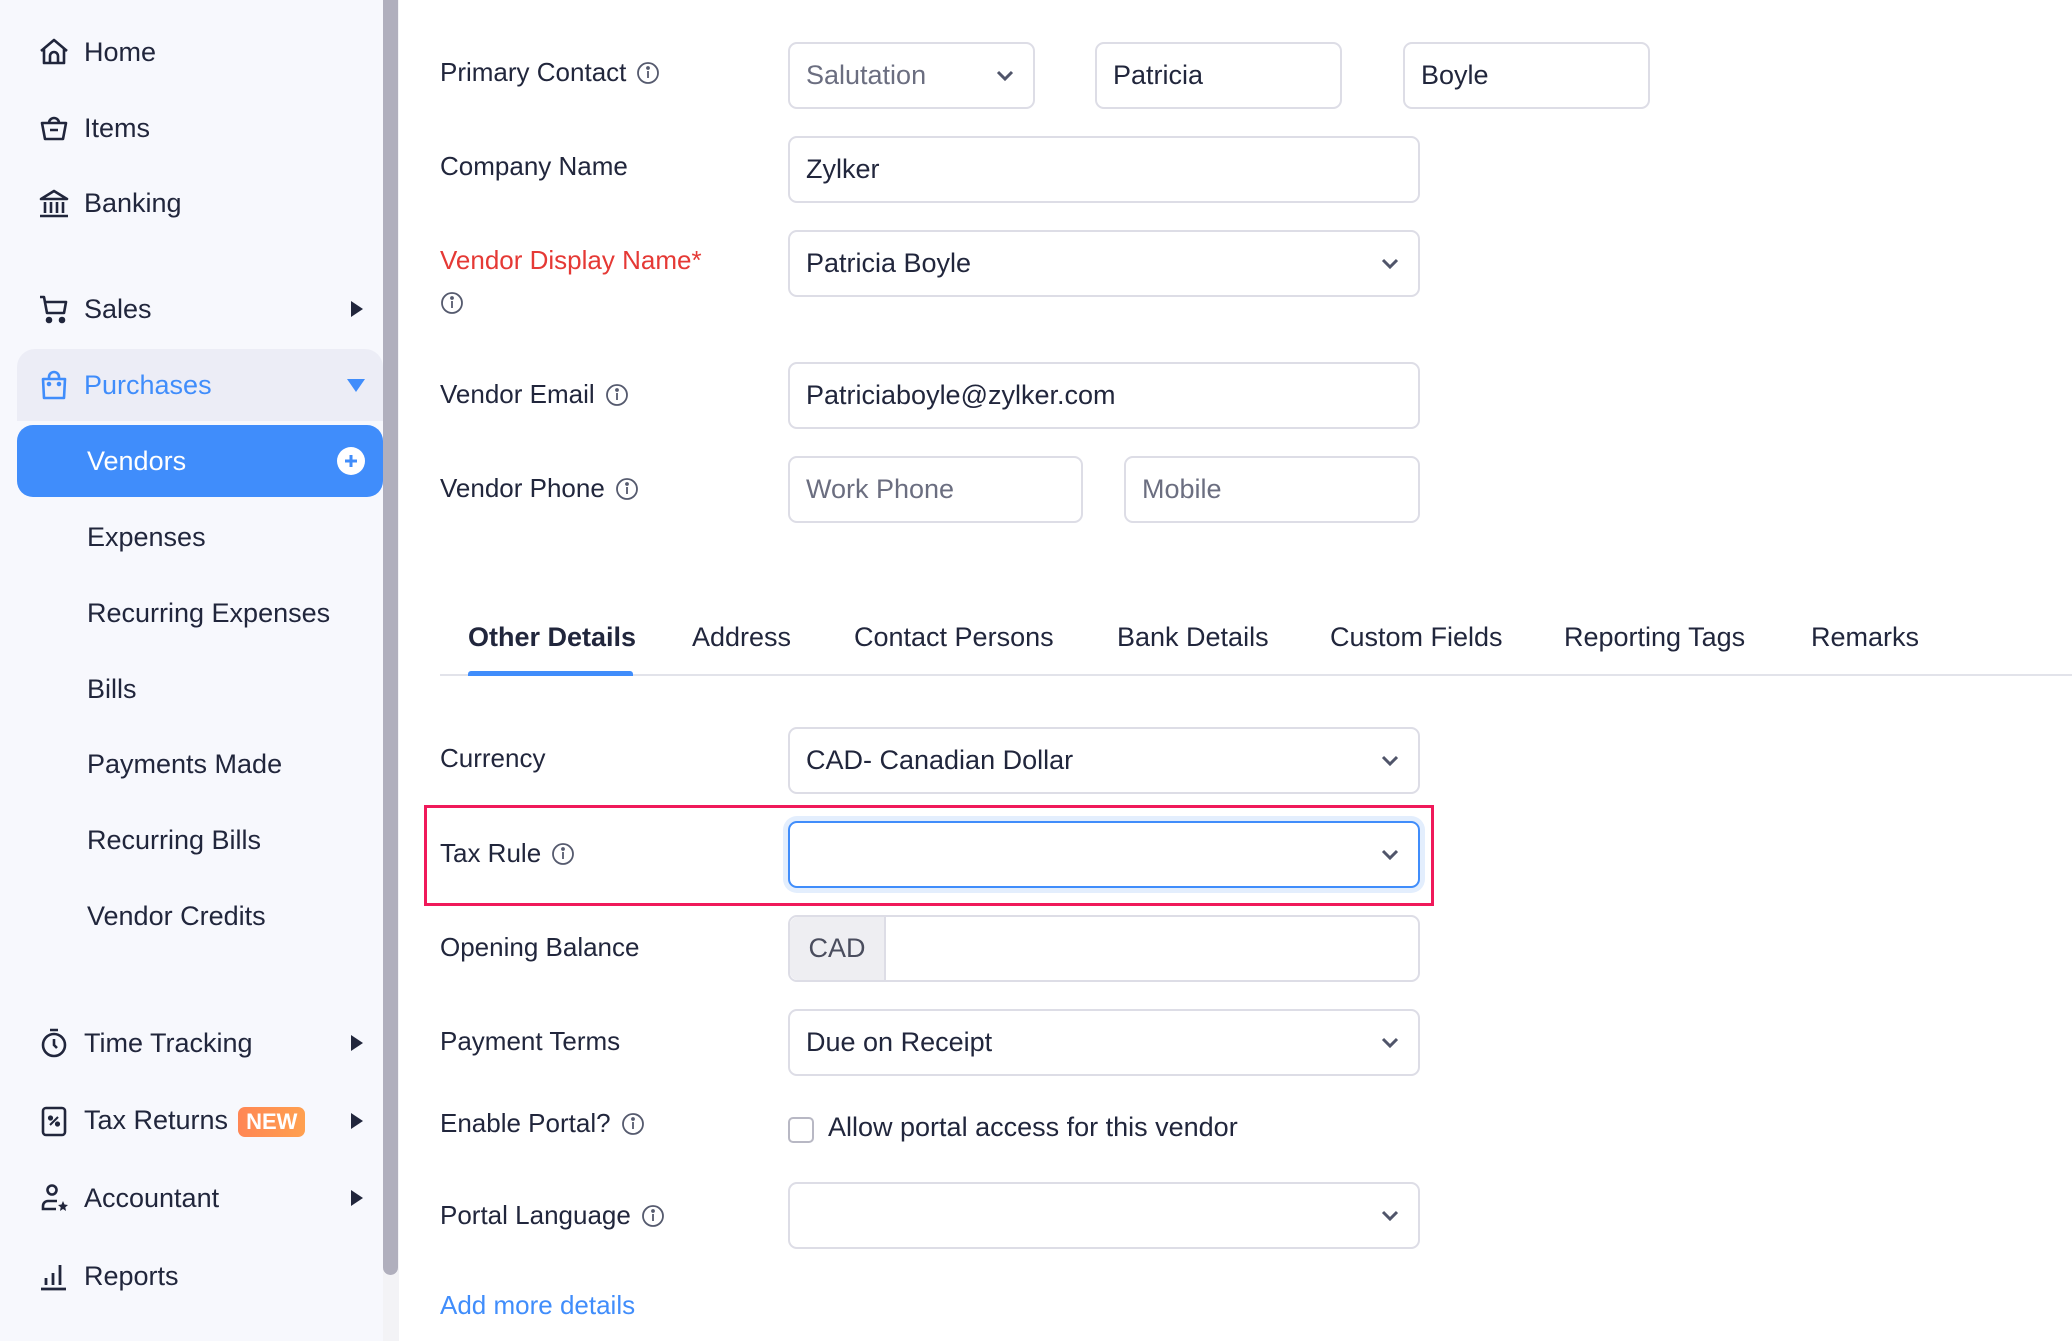 The image size is (2072, 1341). What do you see at coordinates (507, 853) in the screenshot?
I see `tax-rule-label: Tax Rule` at bounding box center [507, 853].